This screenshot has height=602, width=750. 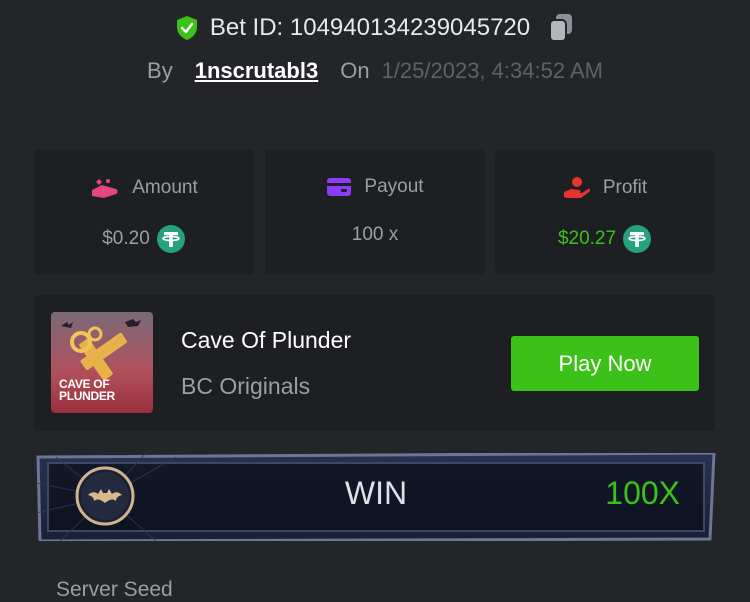 What do you see at coordinates (144, 212) in the screenshot?
I see `amount-card: Amount $0.20` at bounding box center [144, 212].